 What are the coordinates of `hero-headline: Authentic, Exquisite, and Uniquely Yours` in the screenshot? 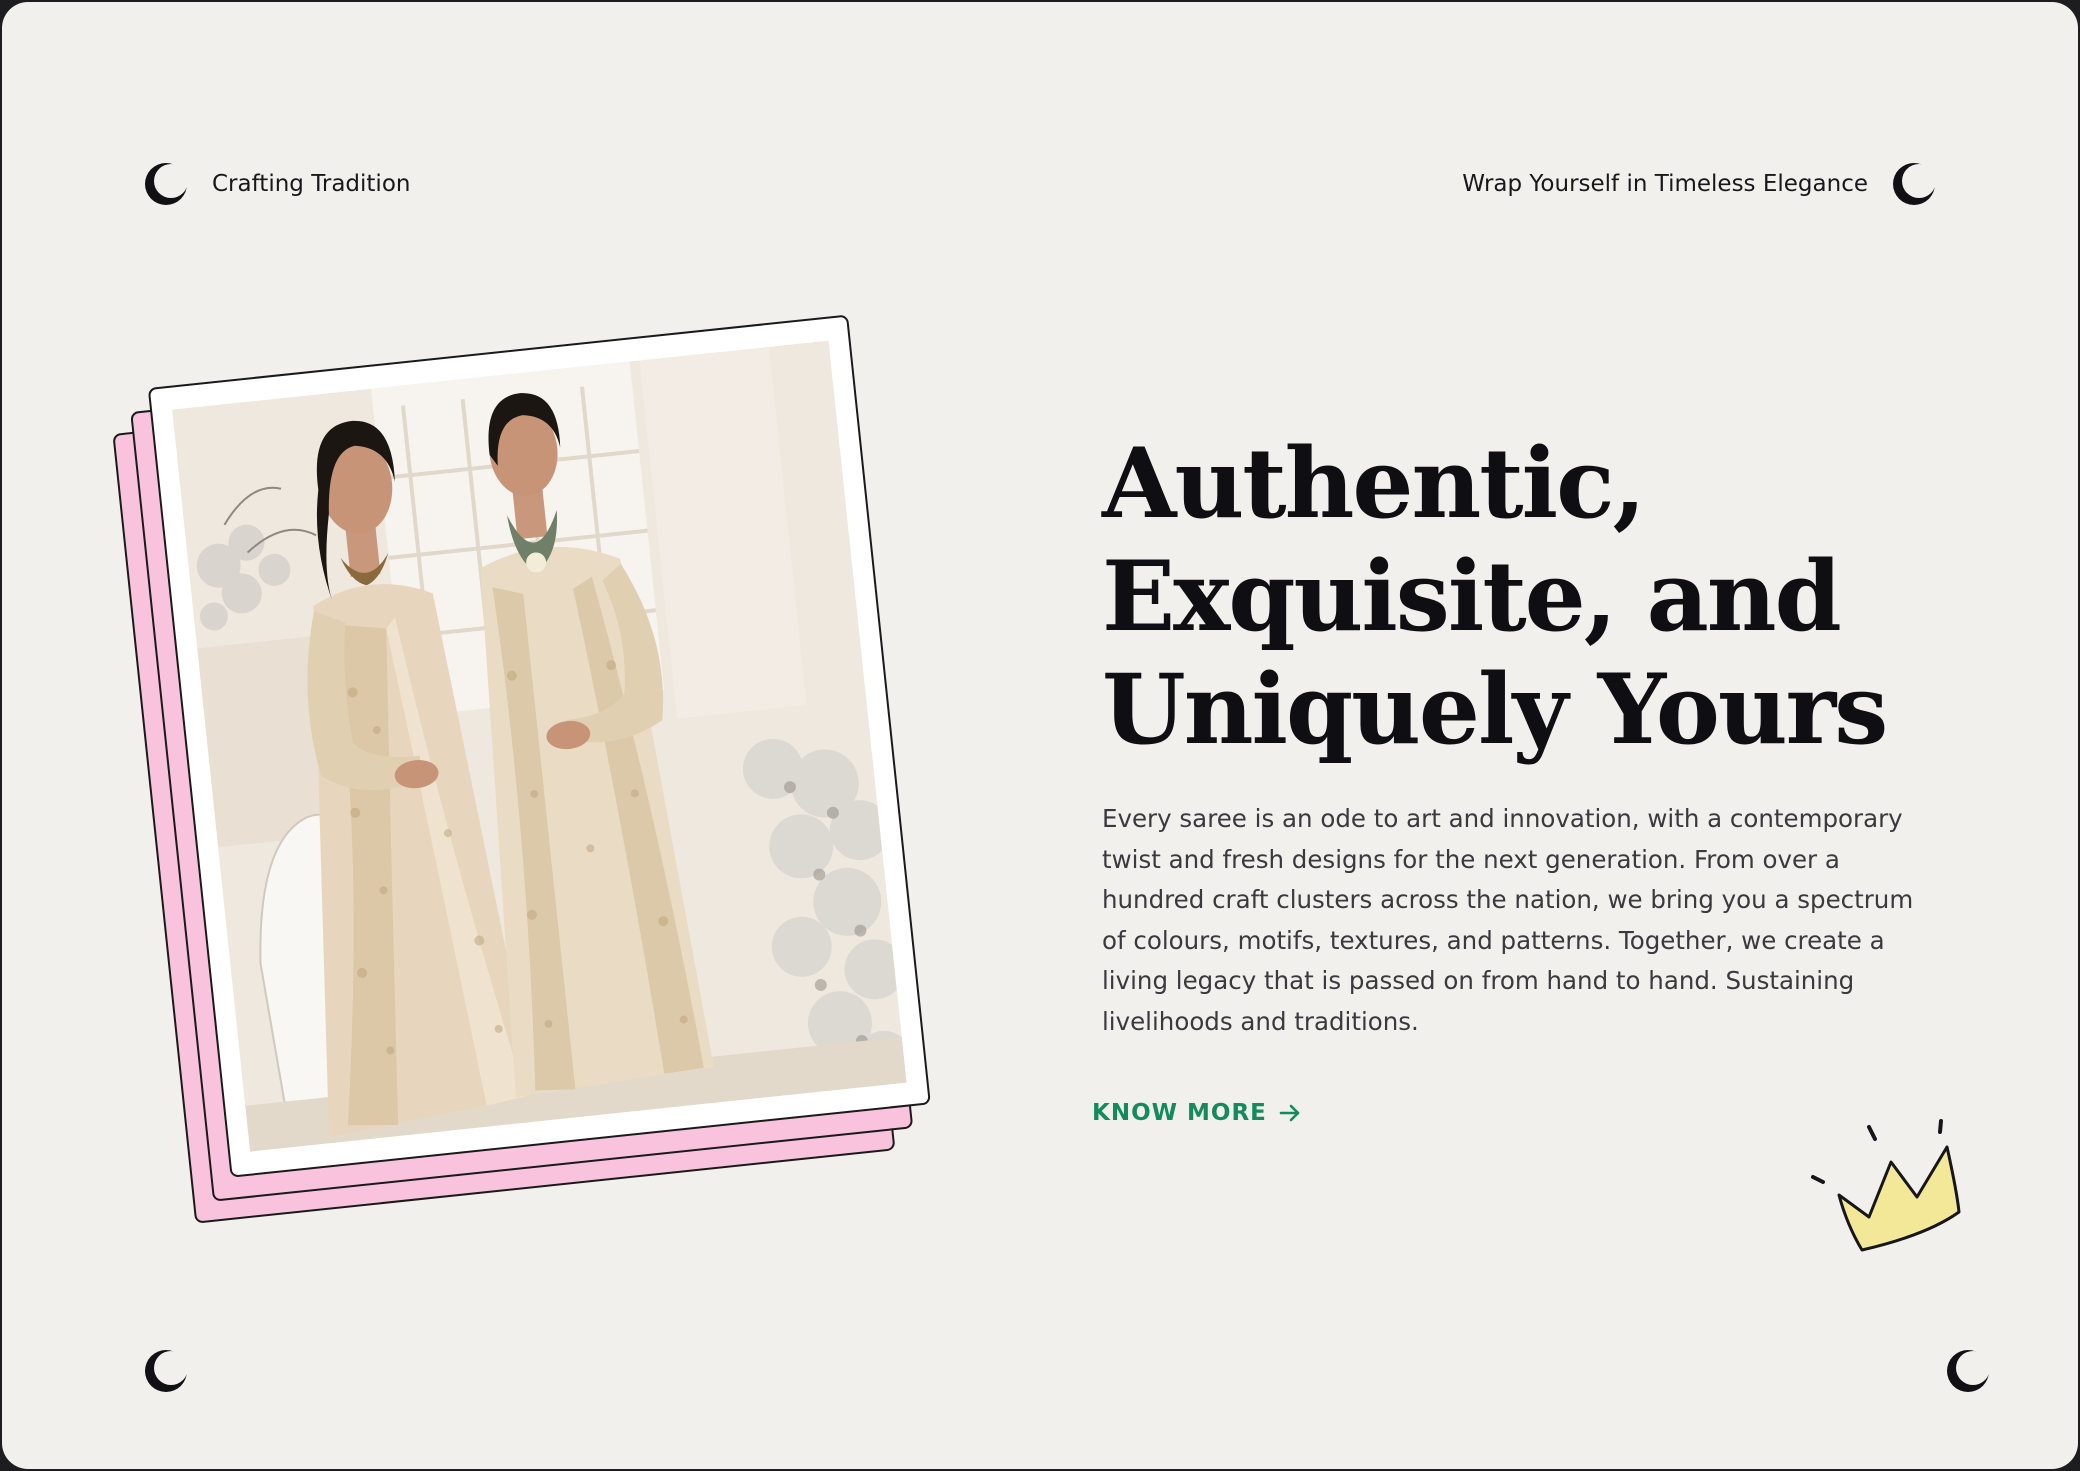 It's located at (1552, 596).